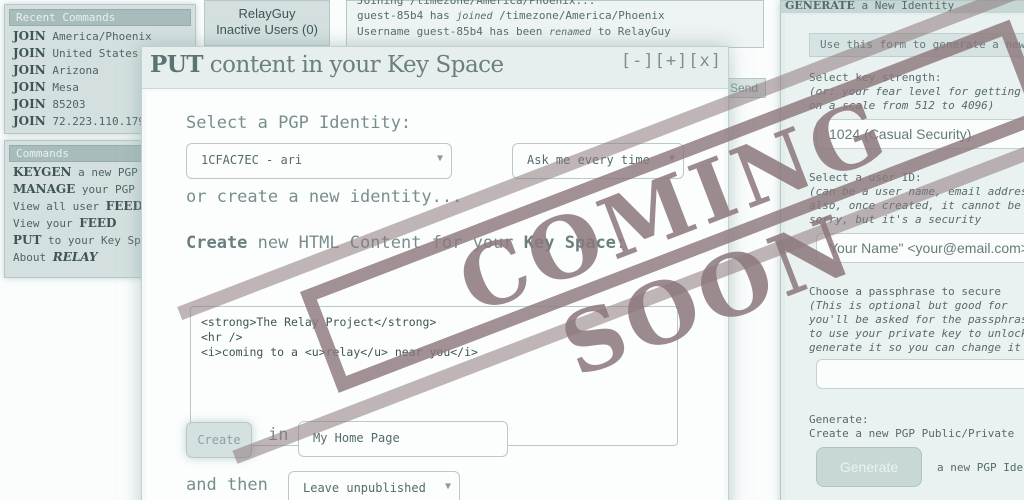 The image size is (1024, 500). I want to click on passphrase-text: Choose a passphrase to secure, so click(905, 291).